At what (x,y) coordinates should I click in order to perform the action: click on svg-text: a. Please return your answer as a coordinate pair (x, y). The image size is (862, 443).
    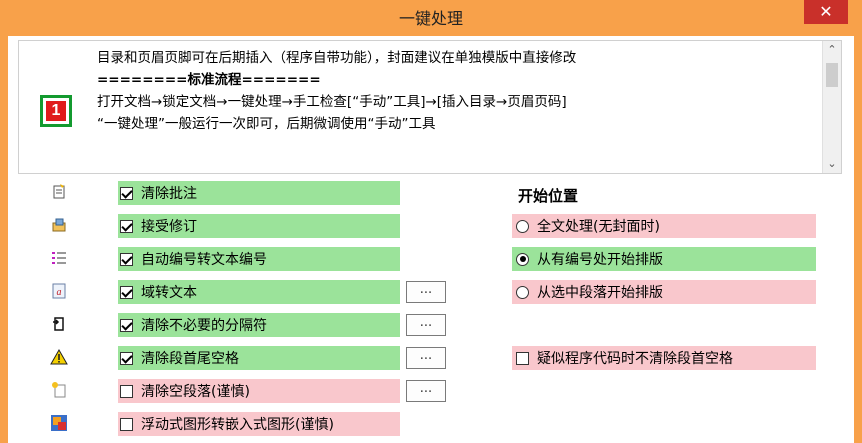
    Looking at the image, I should click on (59, 292).